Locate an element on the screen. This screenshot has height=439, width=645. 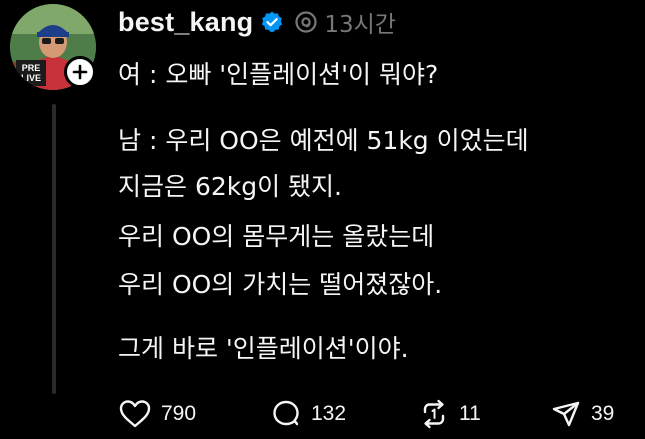
repost-button: 11 is located at coordinates (449, 414).